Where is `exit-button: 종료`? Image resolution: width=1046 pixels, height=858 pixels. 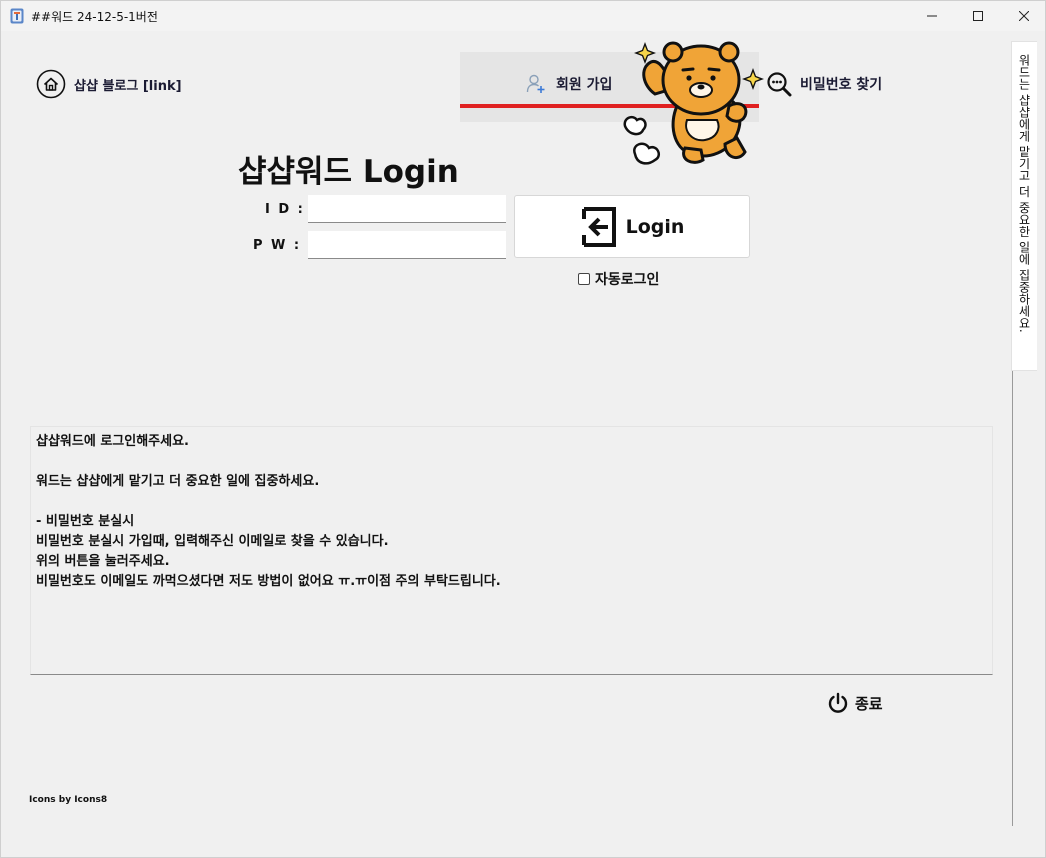 exit-button: 종료 is located at coordinates (855, 703).